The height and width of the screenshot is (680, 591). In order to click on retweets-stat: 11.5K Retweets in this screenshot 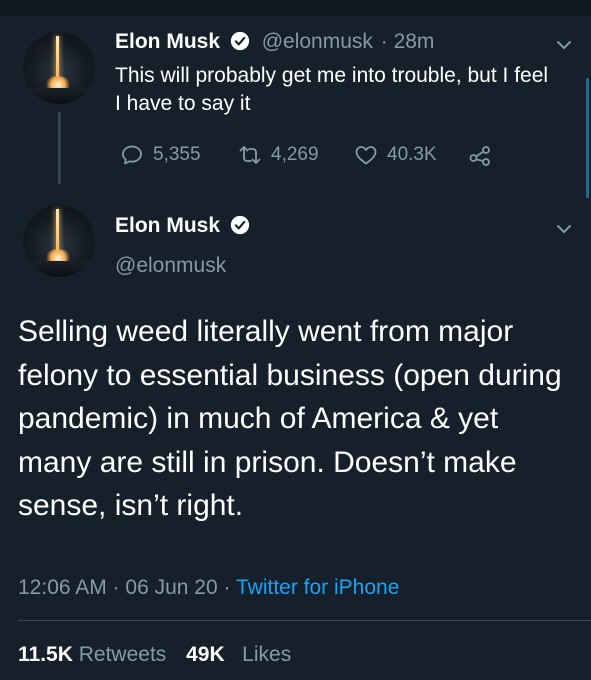, I will do `click(92, 654)`.